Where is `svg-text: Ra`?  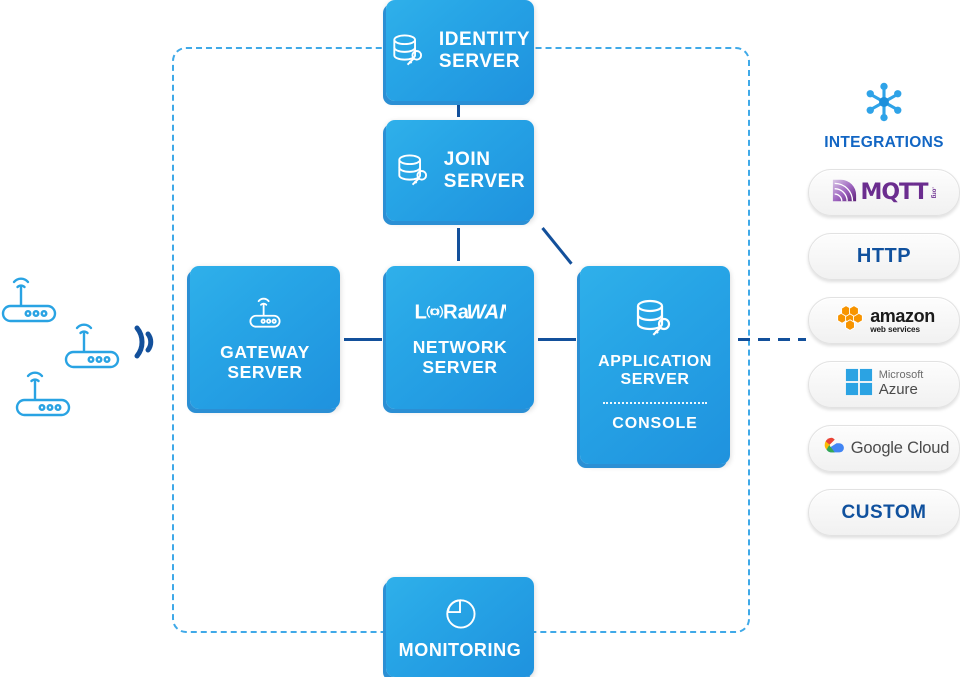 svg-text: Ra is located at coordinates (456, 312).